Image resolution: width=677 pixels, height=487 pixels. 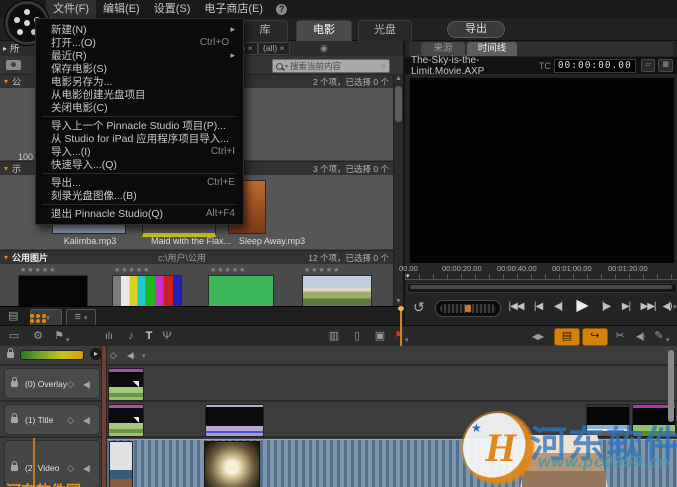 What do you see at coordinates (648, 307) in the screenshot?
I see `jump-to-end-button: ▶▶|` at bounding box center [648, 307].